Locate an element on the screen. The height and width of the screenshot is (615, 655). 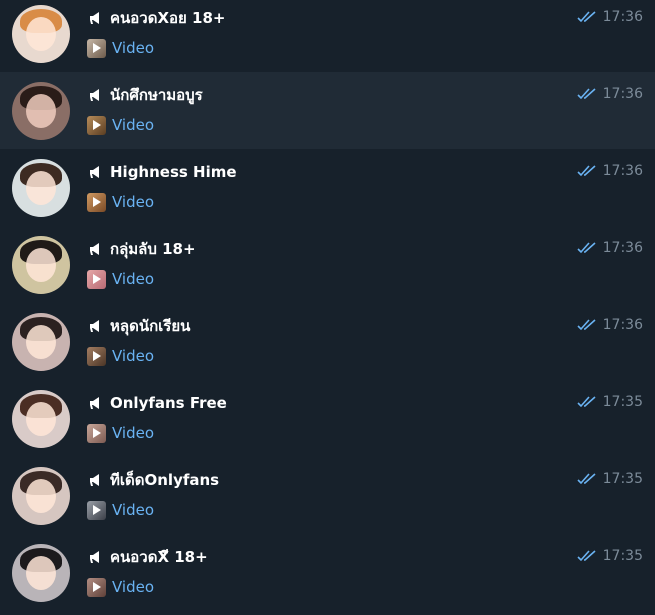
chat-name: Highness Hime is located at coordinates (173, 172).